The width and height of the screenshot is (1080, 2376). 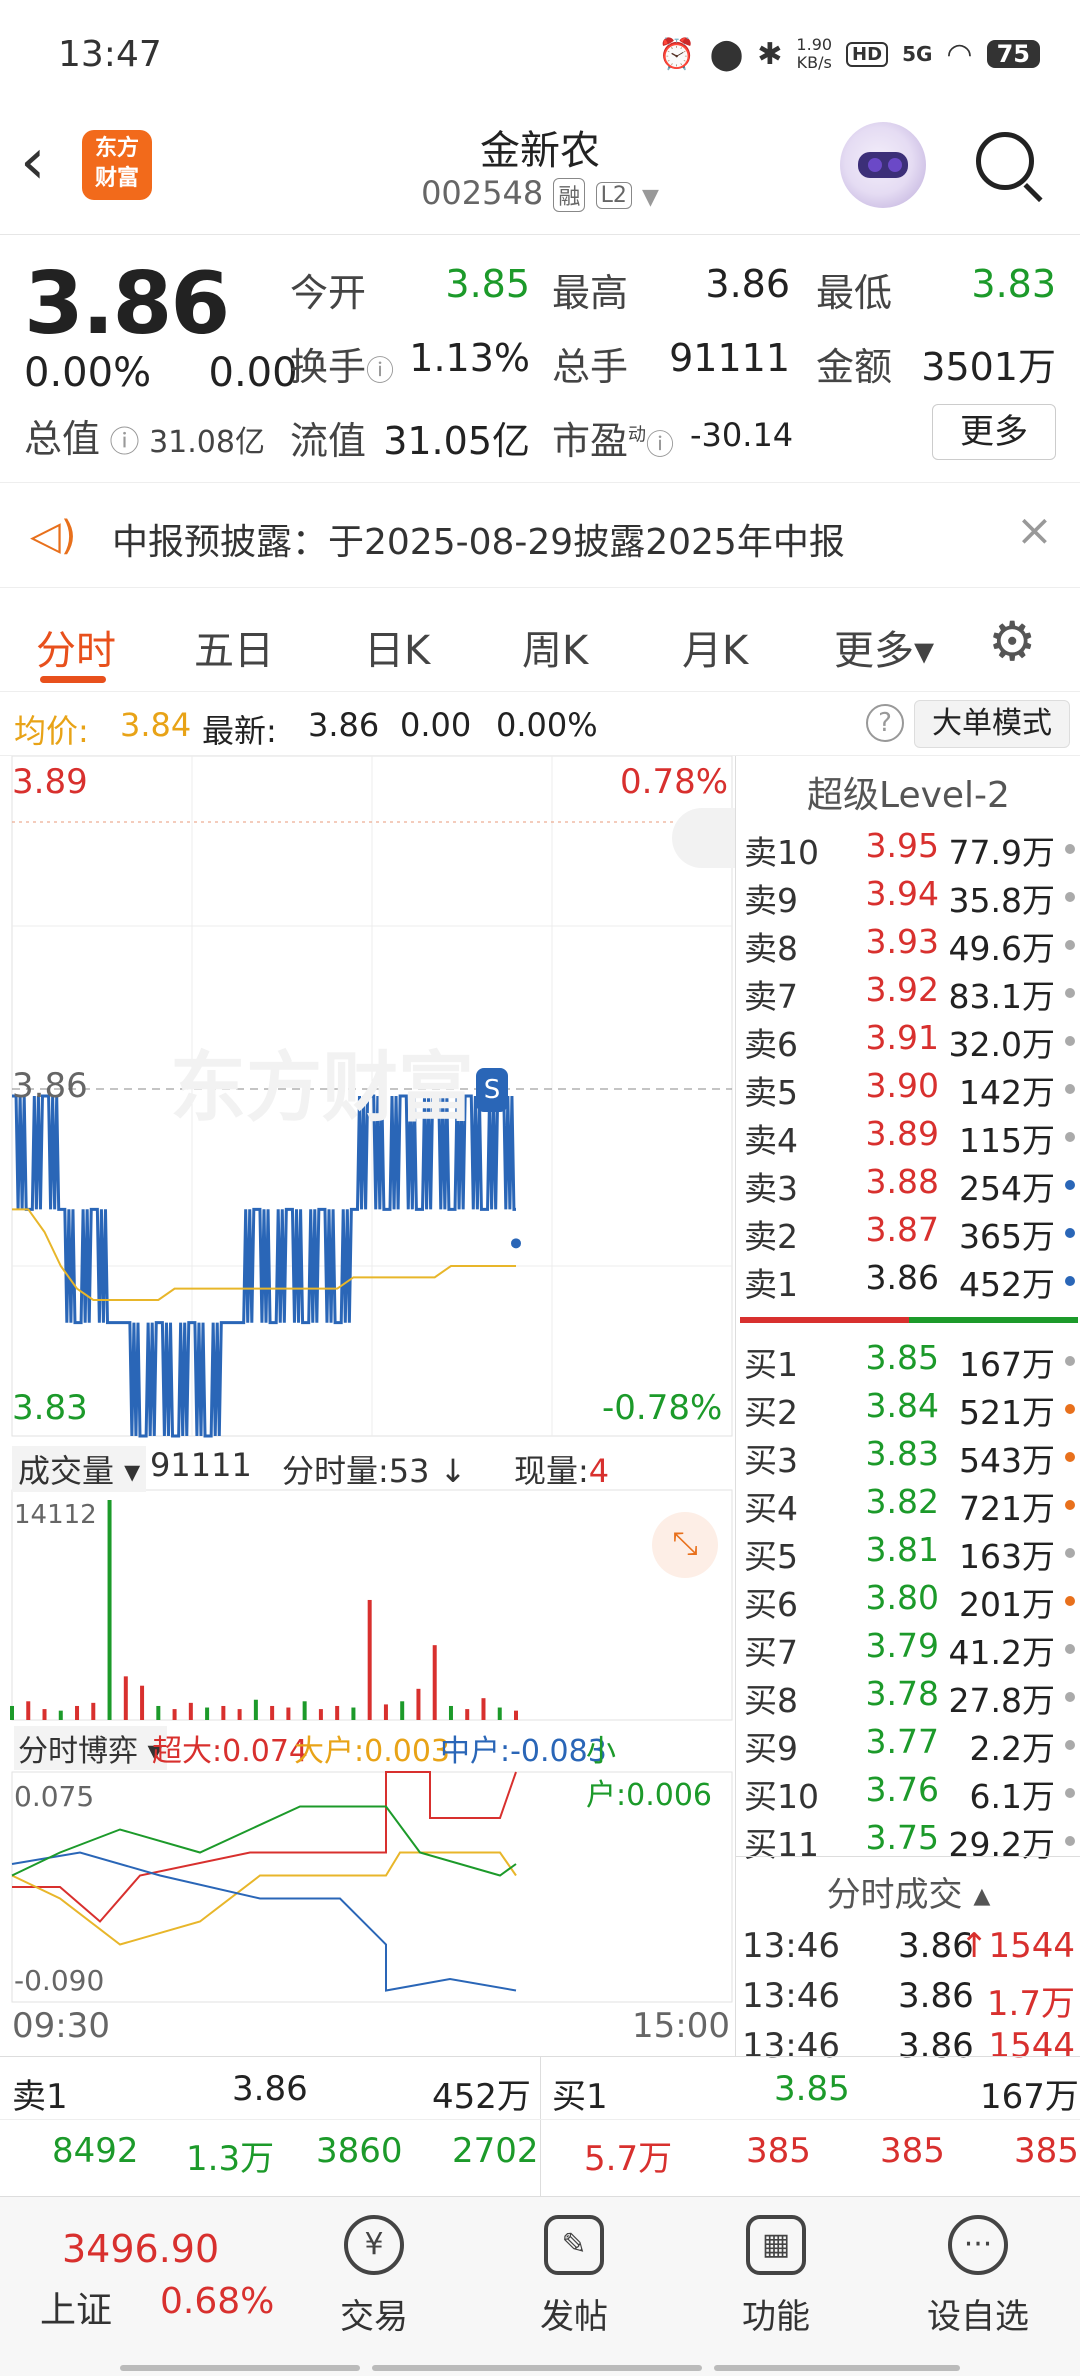 I want to click on nav-post: ✎ 发帖, so click(x=574, y=2276).